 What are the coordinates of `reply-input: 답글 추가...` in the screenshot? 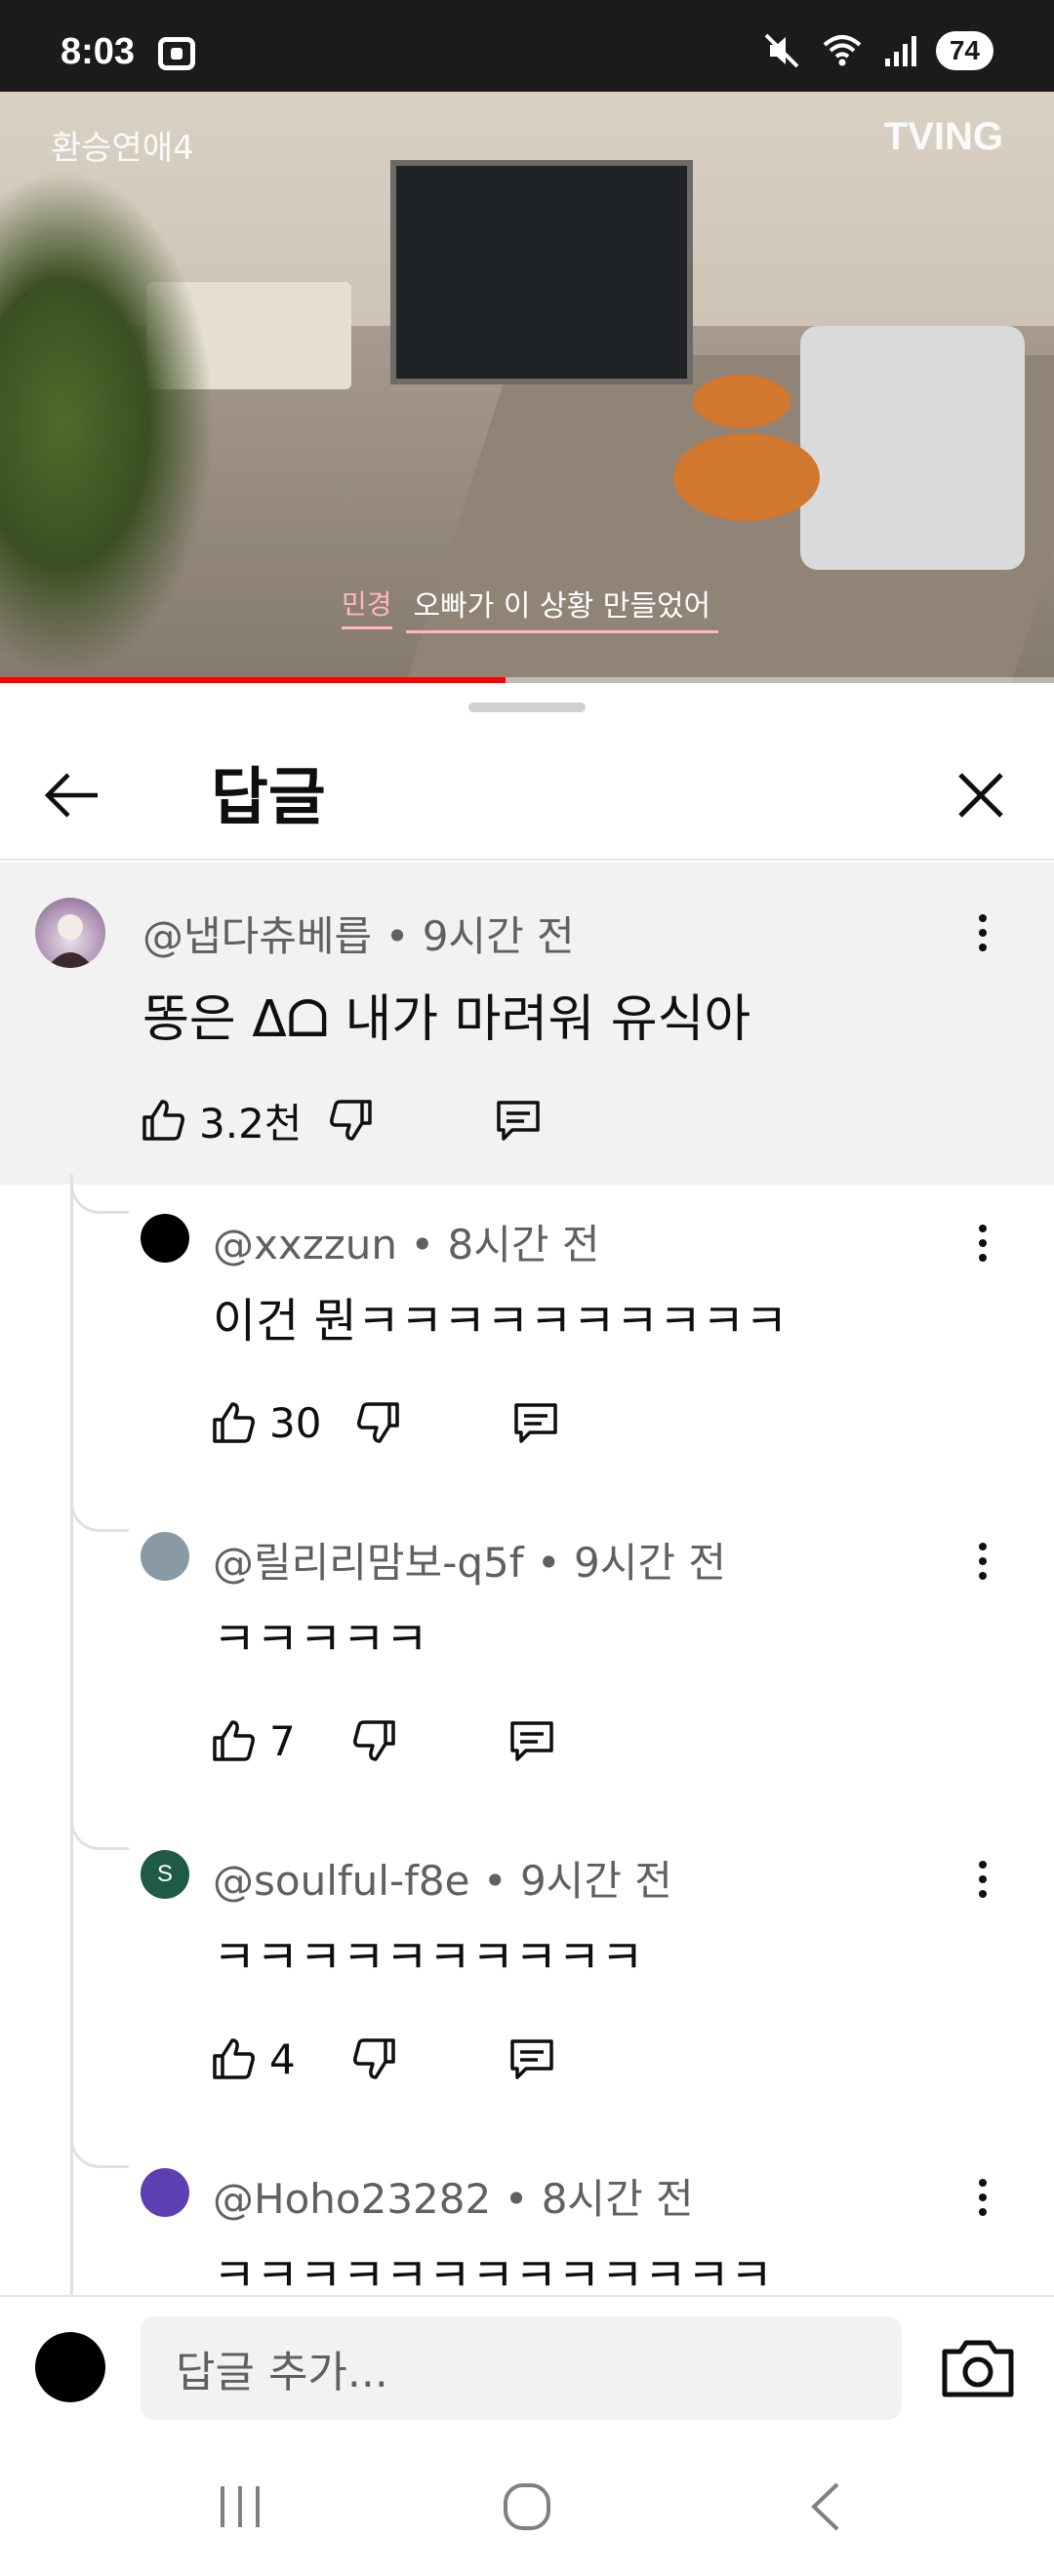 It's located at (521, 2368).